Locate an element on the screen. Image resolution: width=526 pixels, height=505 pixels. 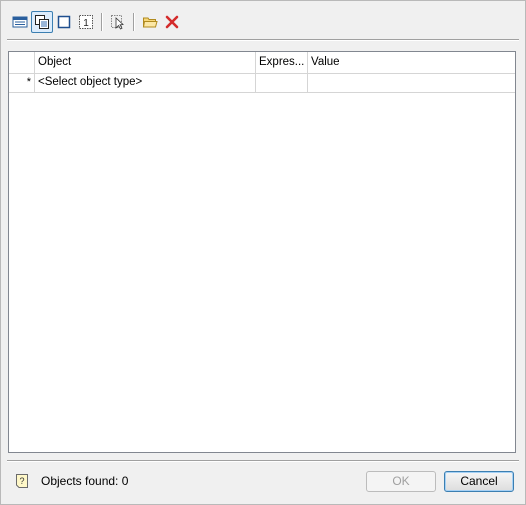
svg-text: 1 is located at coordinates (86, 23).